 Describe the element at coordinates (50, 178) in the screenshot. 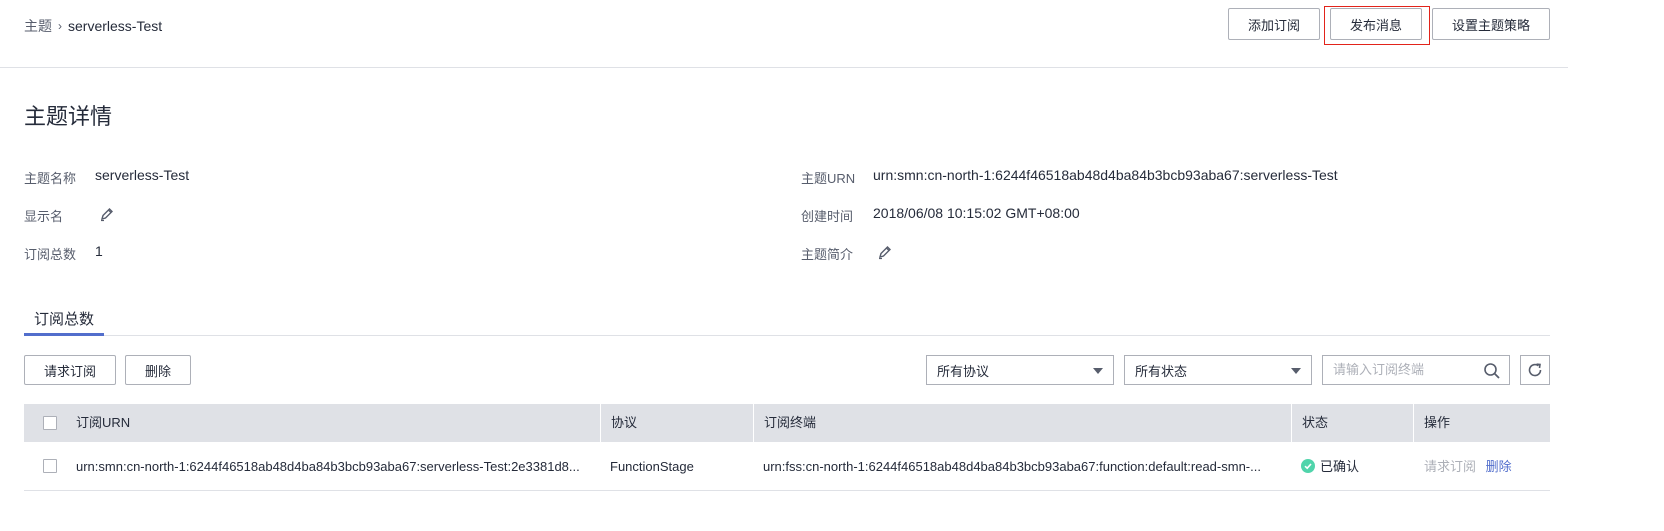

I see `topic-name-label: 主题名称` at that location.